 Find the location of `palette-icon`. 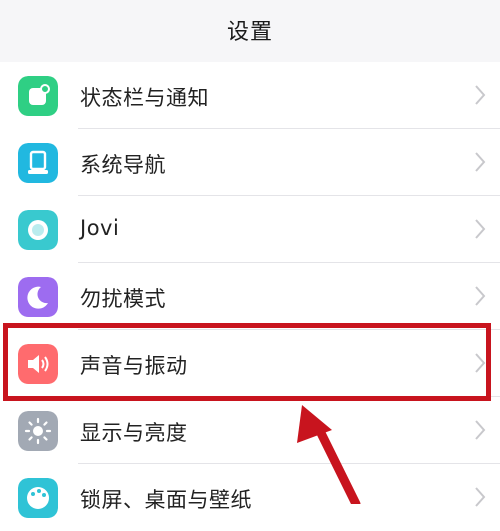

palette-icon is located at coordinates (38, 498).